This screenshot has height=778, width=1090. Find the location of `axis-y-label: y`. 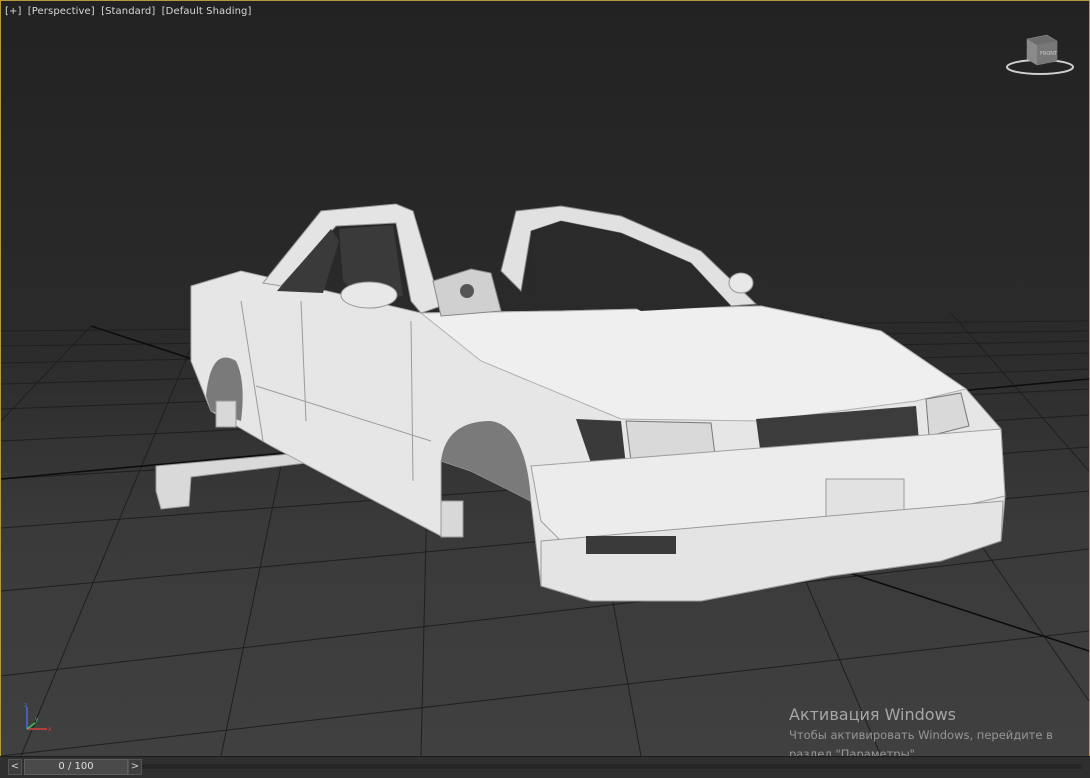

axis-y-label: y is located at coordinates (37, 719).